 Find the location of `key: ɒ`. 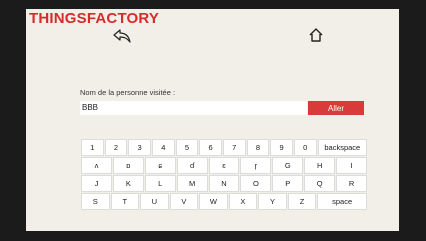

key: ɒ is located at coordinates (128, 165).